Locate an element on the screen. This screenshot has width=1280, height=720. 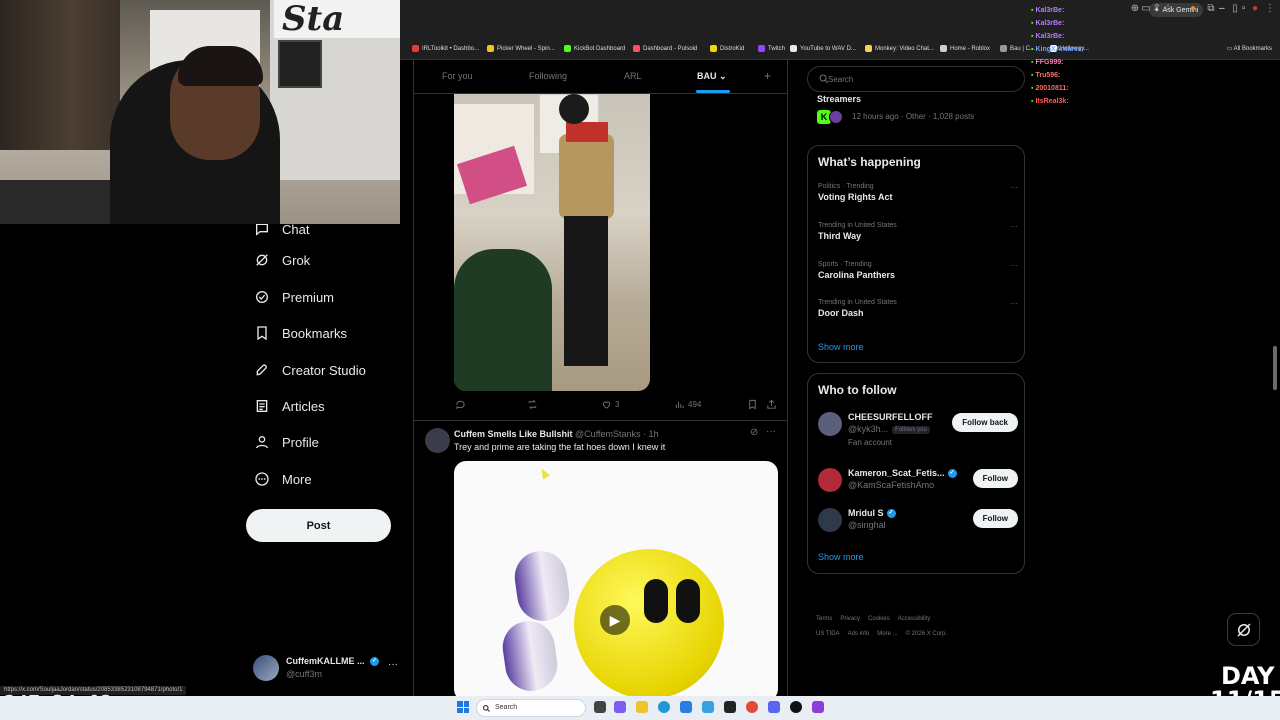
bookmark-item: DistroKid is located at coordinates (727, 48).